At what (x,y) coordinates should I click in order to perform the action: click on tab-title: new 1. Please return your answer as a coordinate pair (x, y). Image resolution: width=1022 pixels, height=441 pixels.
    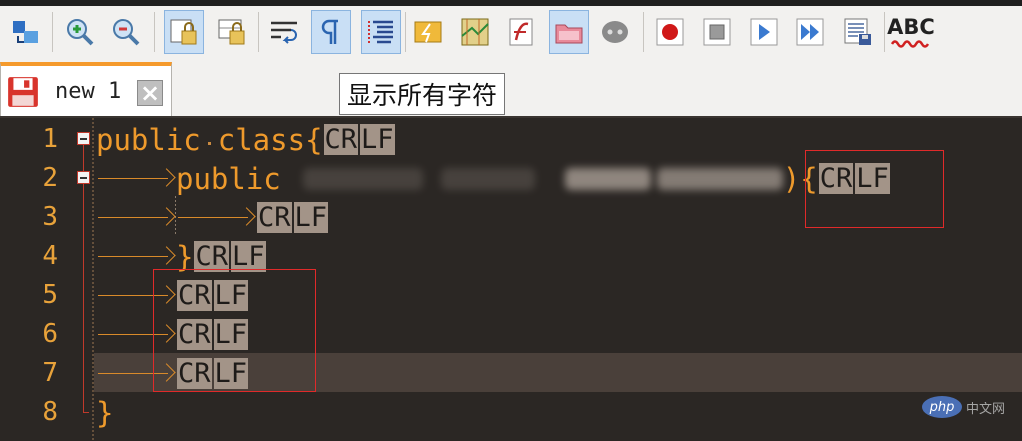
    Looking at the image, I should click on (88, 91).